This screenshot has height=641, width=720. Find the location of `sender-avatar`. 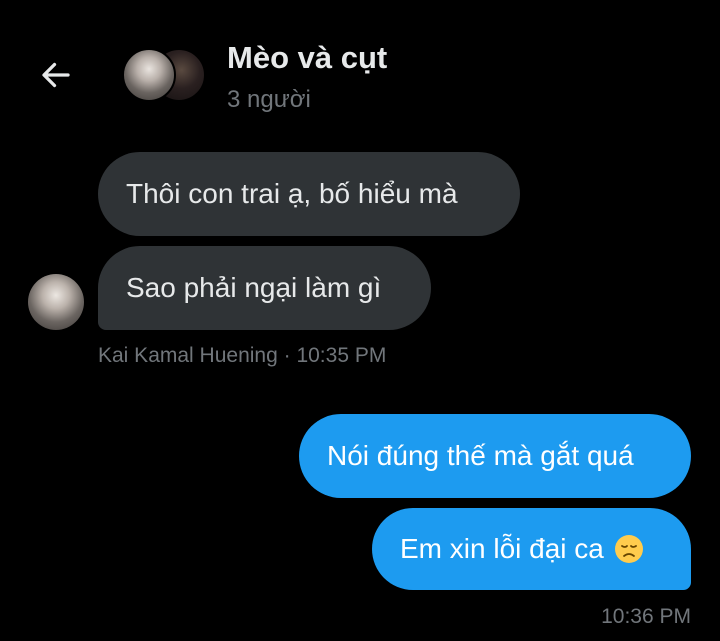

sender-avatar is located at coordinates (56, 302).